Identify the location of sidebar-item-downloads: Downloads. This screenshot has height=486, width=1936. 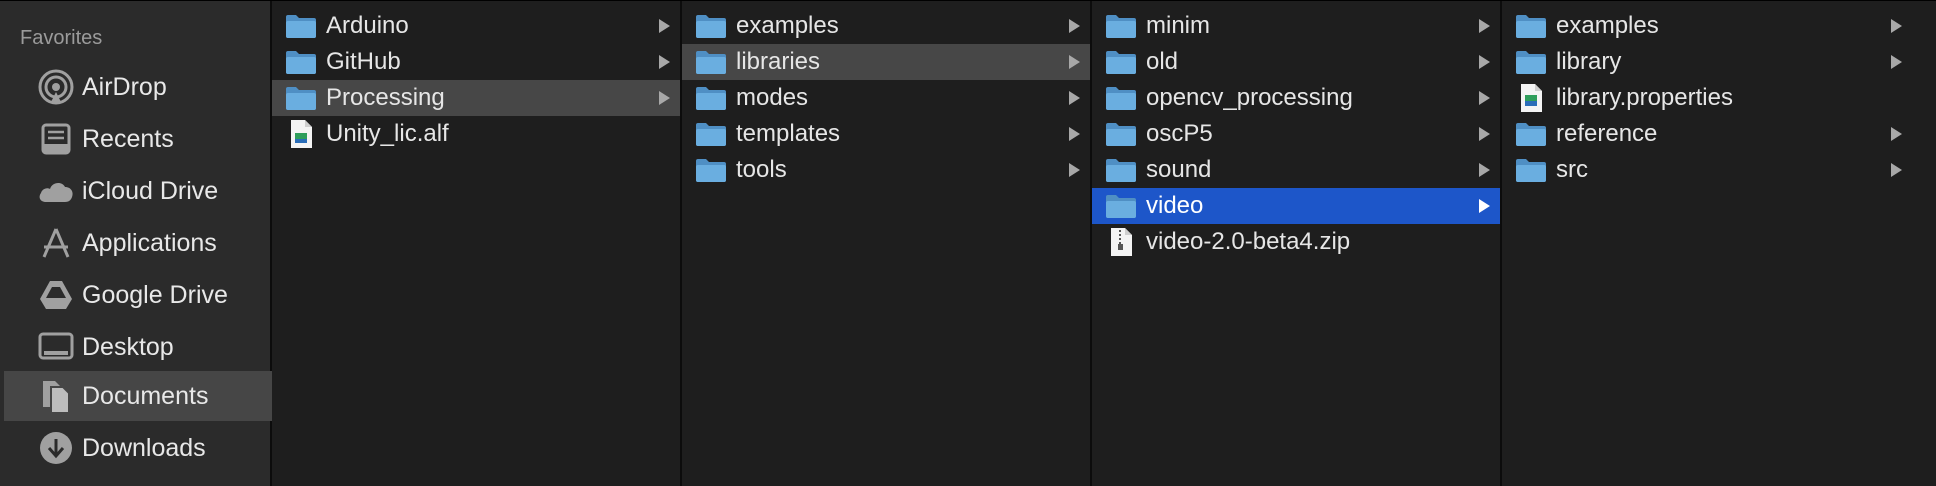
(138, 448).